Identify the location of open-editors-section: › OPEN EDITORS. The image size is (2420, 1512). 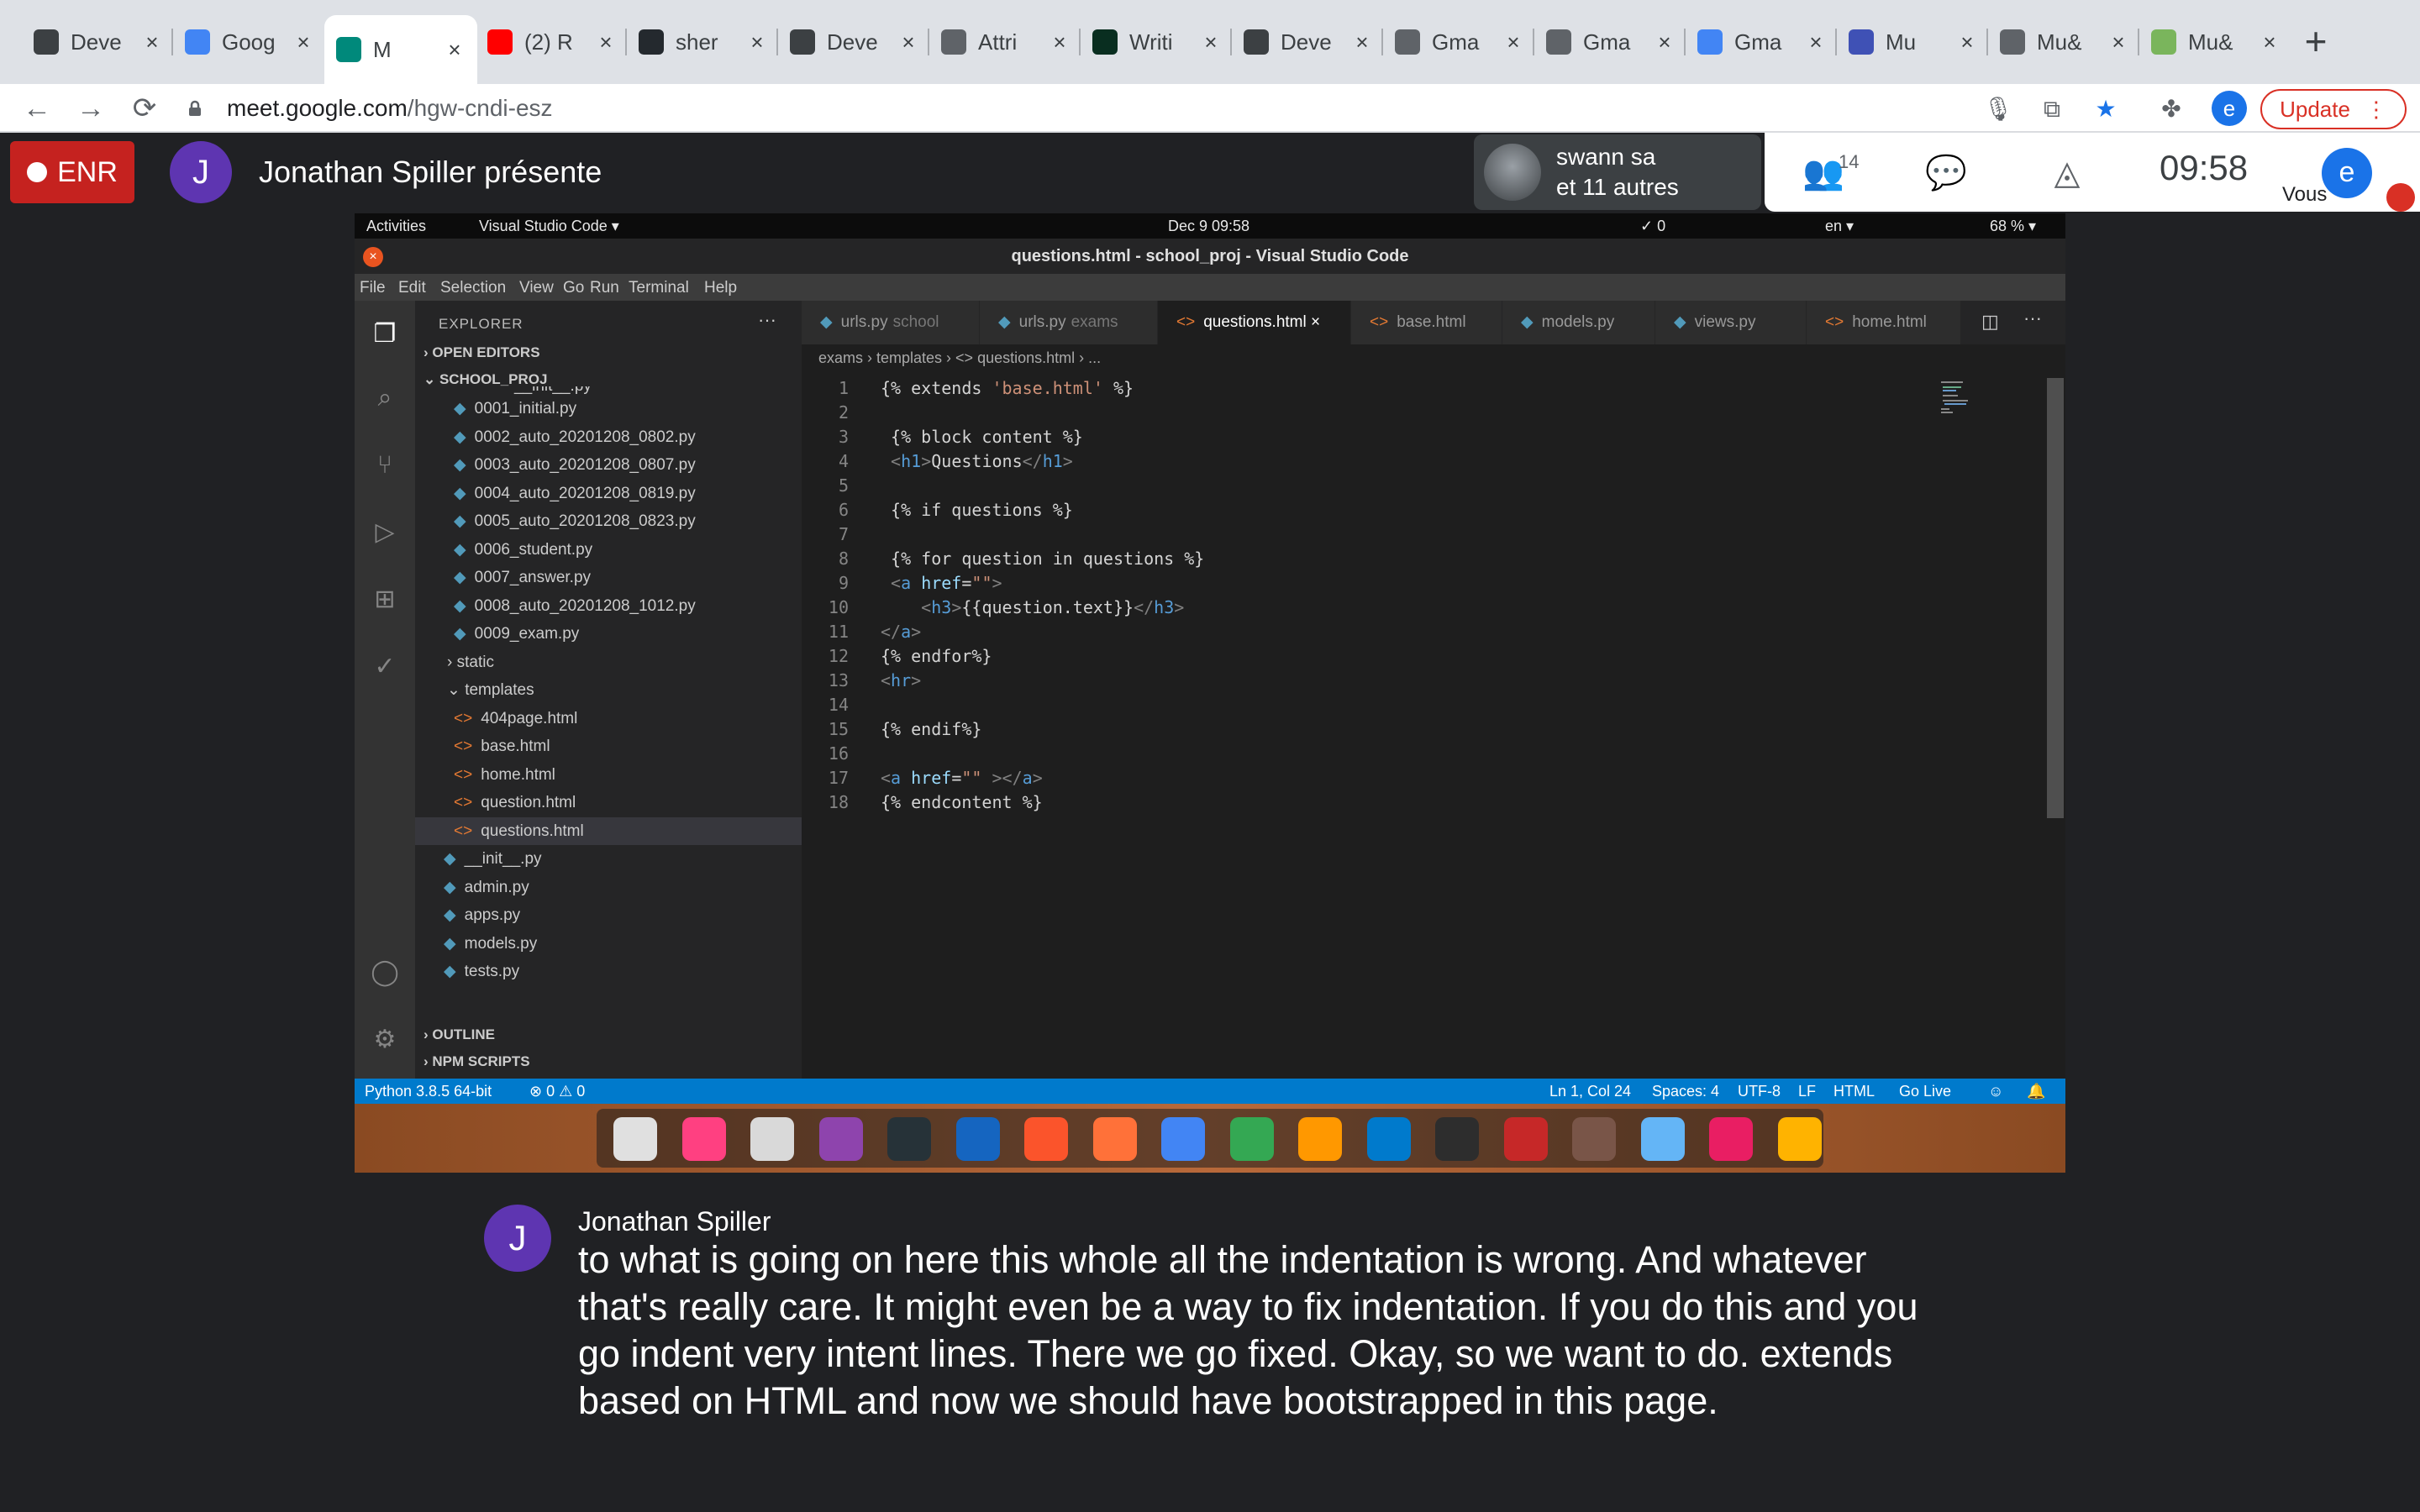
(482, 352).